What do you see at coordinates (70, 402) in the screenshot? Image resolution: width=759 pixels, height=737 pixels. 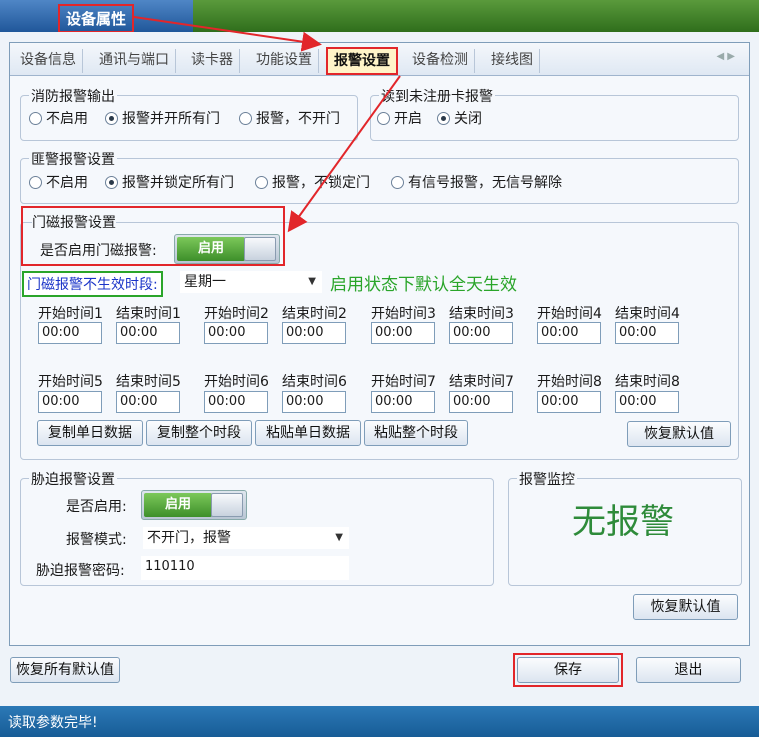 I see `start-time-5-input: 00:00` at bounding box center [70, 402].